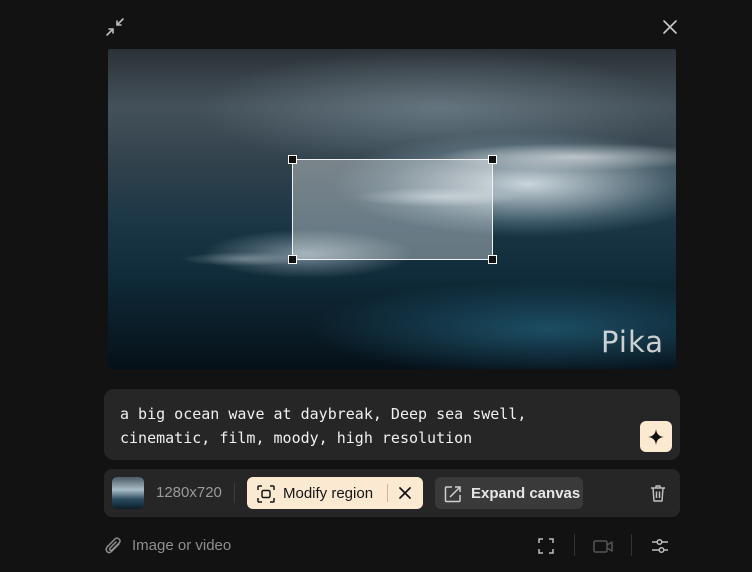  I want to click on paperclip-icon, so click(113, 545).